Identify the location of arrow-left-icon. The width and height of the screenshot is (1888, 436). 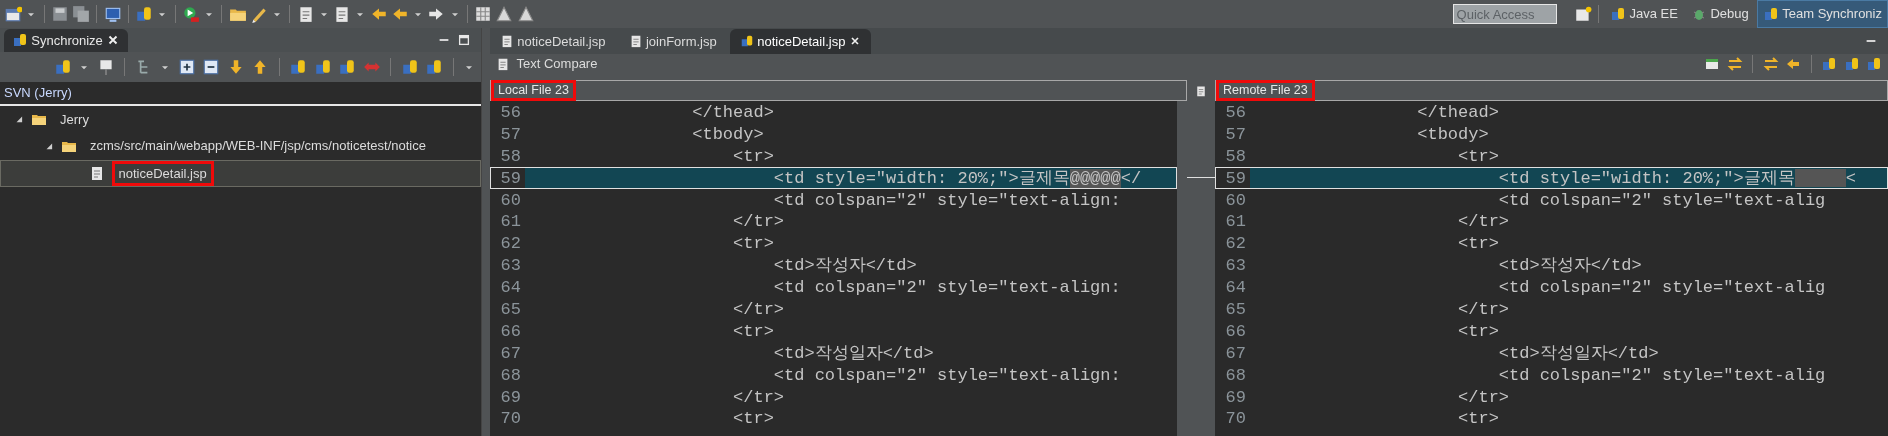
(1793, 64).